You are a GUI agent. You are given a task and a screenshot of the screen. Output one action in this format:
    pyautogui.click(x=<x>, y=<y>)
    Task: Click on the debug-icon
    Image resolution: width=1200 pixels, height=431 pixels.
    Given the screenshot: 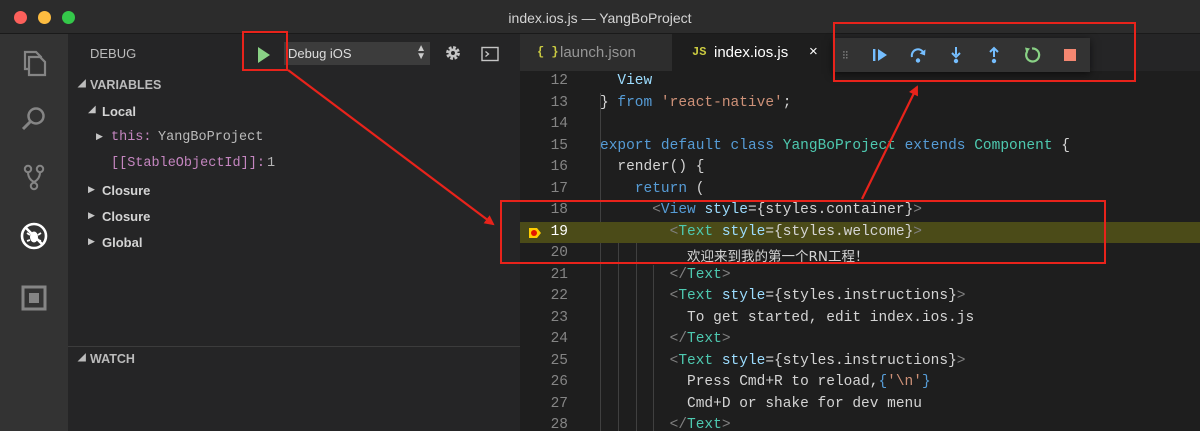 What is the action you would take?
    pyautogui.click(x=34, y=236)
    